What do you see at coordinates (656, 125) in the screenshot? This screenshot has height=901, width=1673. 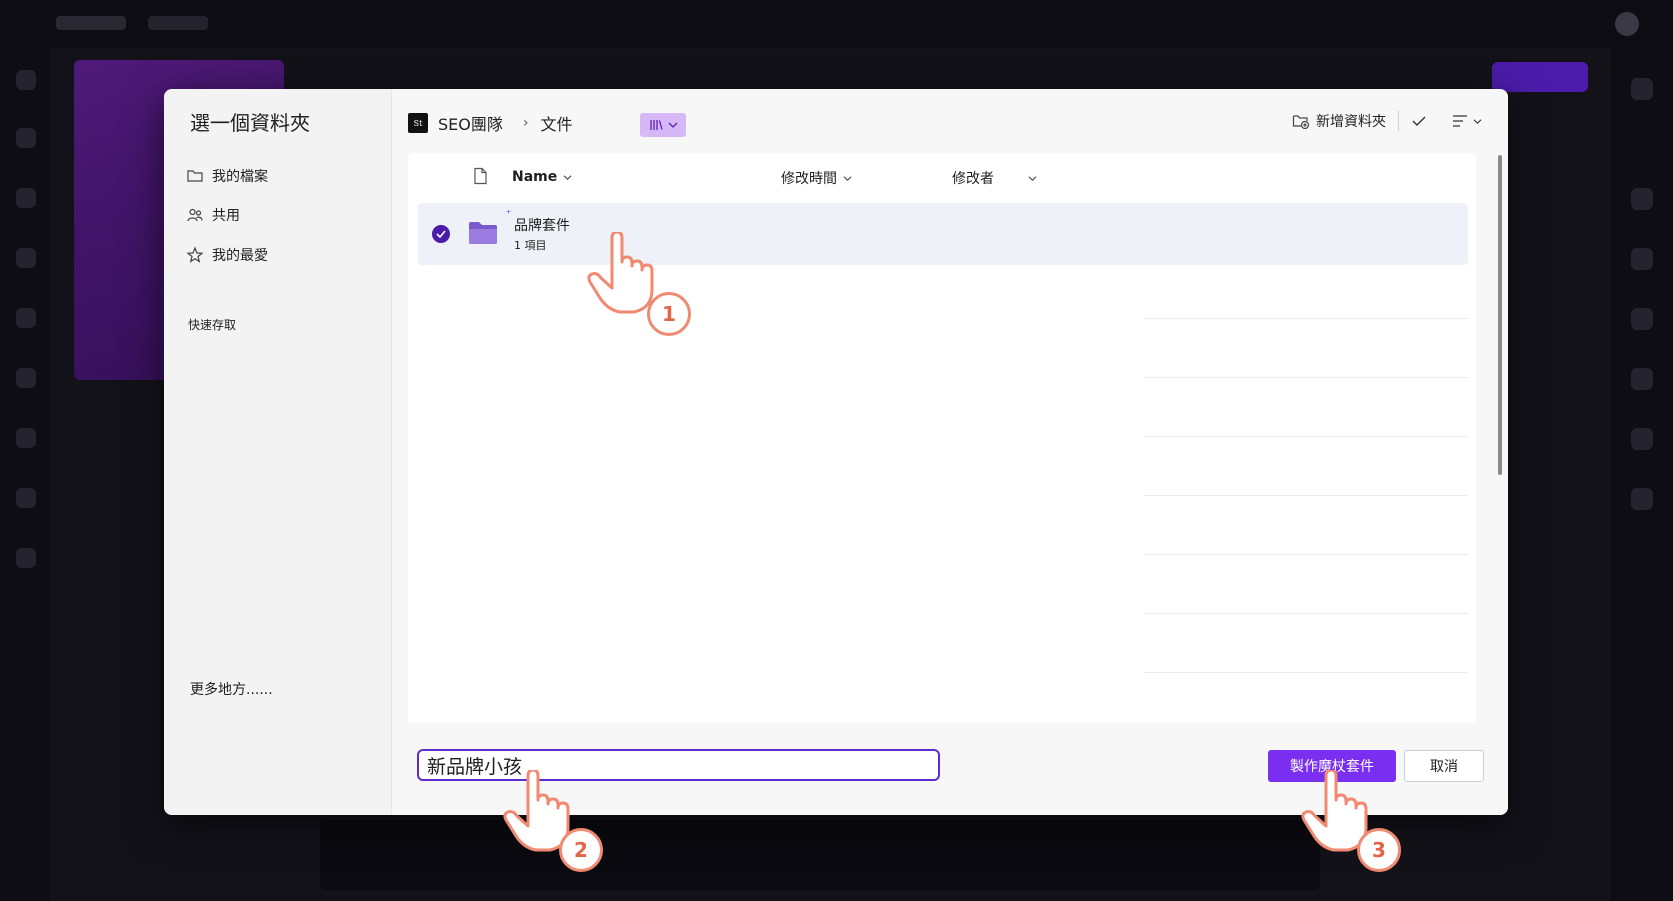 I see `library-icon` at bounding box center [656, 125].